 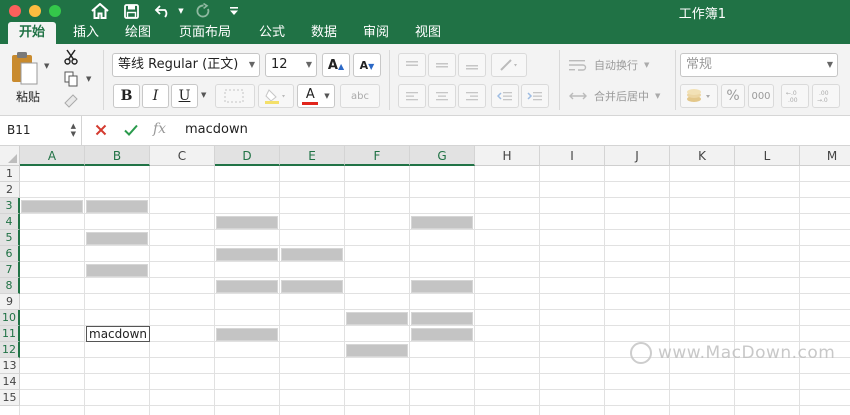 What do you see at coordinates (291, 65) in the screenshot?
I see `font-size-select: 12 ▼` at bounding box center [291, 65].